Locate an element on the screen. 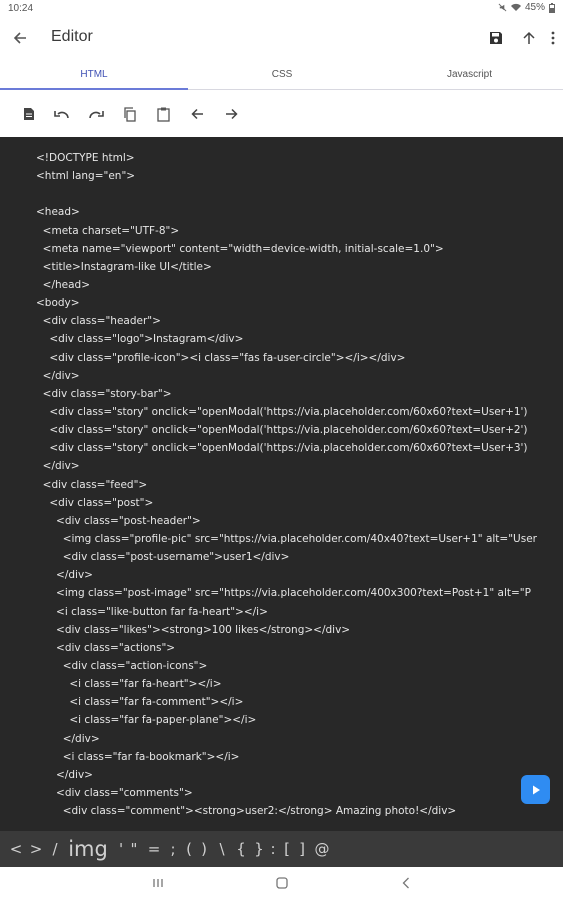  undo-button is located at coordinates (62, 114).